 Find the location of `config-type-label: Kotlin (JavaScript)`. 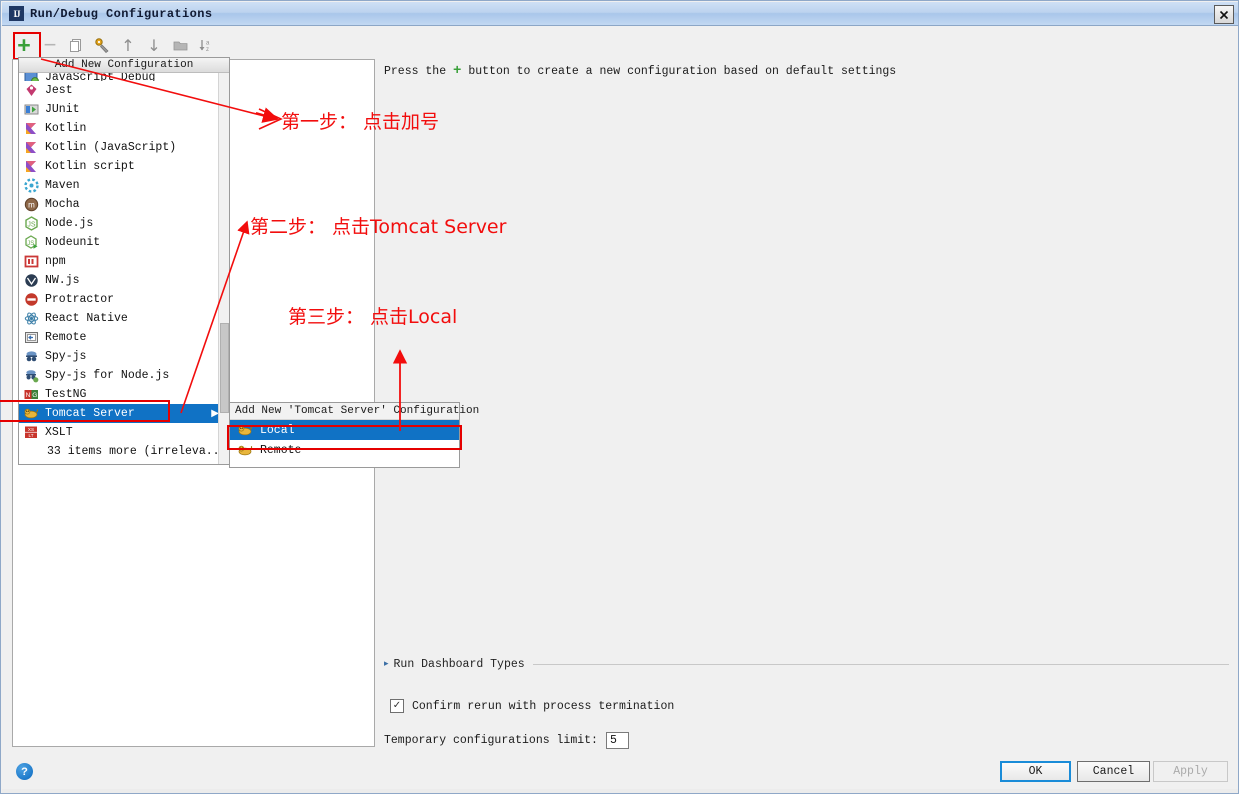

config-type-label: Kotlin (JavaScript) is located at coordinates (111, 147).